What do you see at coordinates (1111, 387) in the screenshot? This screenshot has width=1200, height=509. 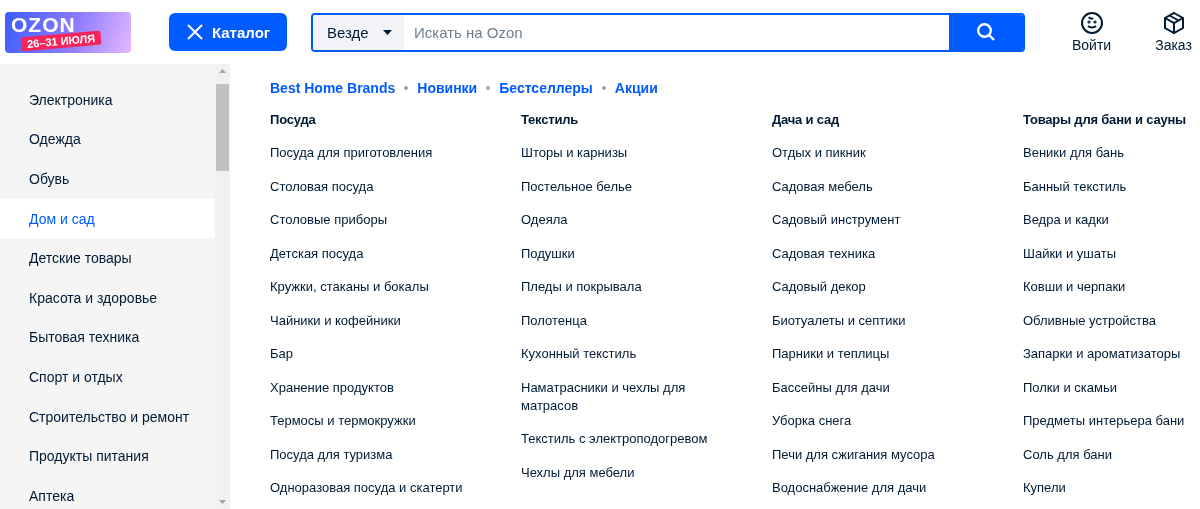 I see `subcategory-link: Полки и скамьи` at bounding box center [1111, 387].